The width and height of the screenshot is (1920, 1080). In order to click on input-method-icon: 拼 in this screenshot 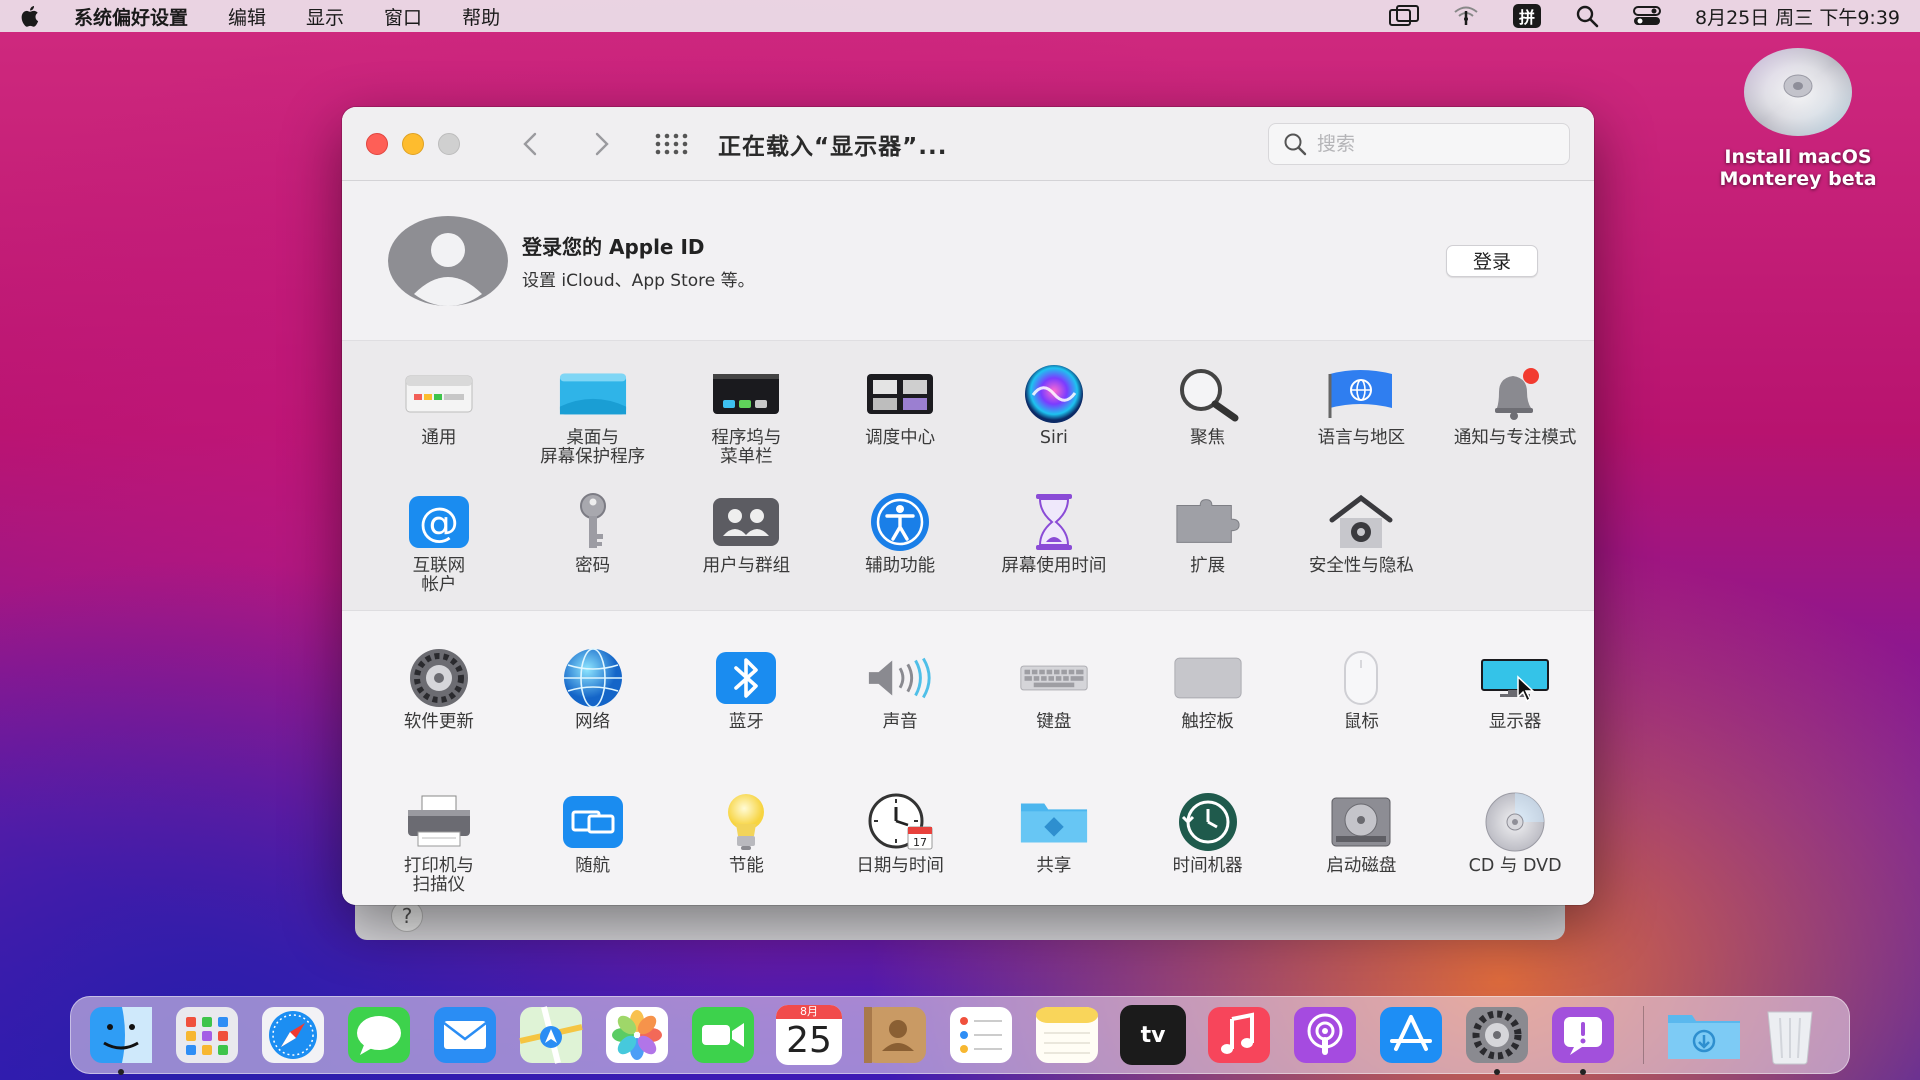, I will do `click(1526, 16)`.